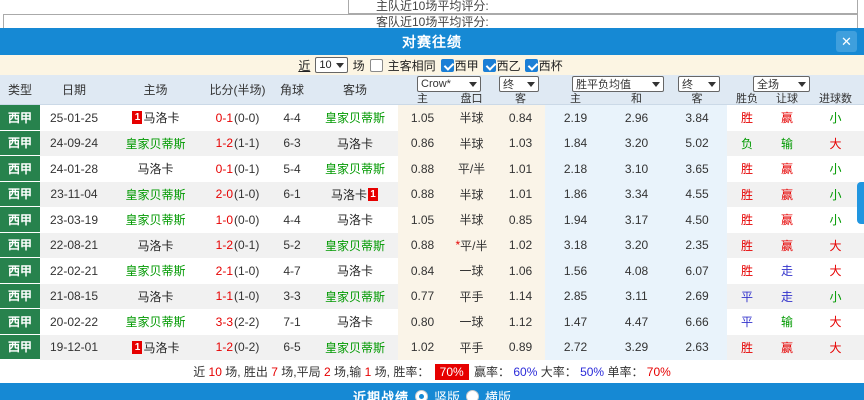  Describe the element at coordinates (636, 347) in the screenshot. I see `avg-draw: 3.29` at that location.